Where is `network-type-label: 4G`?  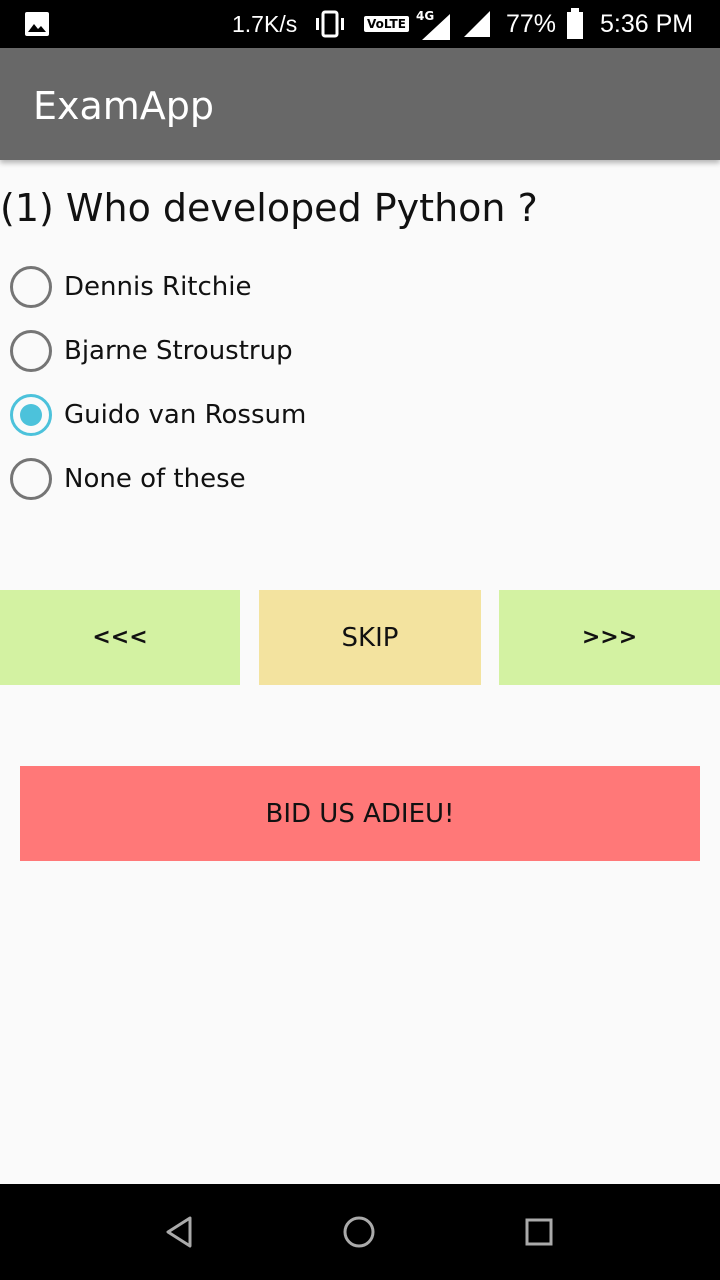 network-type-label: 4G is located at coordinates (425, 16).